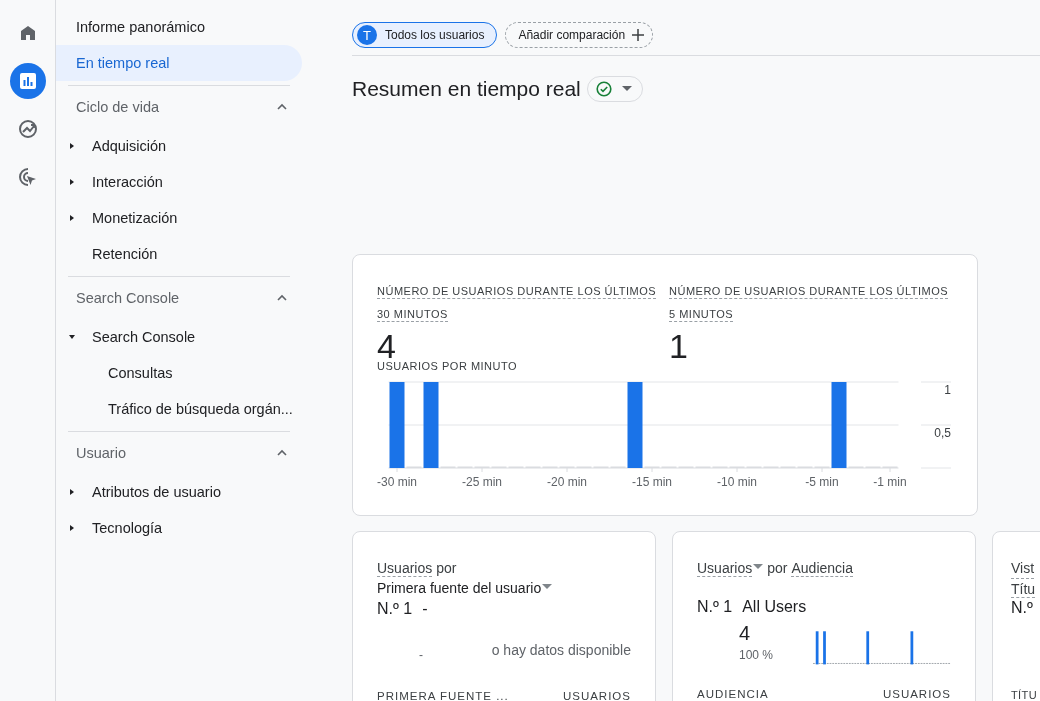 The image size is (1040, 701). What do you see at coordinates (144, 337) in the screenshot?
I see `nav-item: Search Console` at bounding box center [144, 337].